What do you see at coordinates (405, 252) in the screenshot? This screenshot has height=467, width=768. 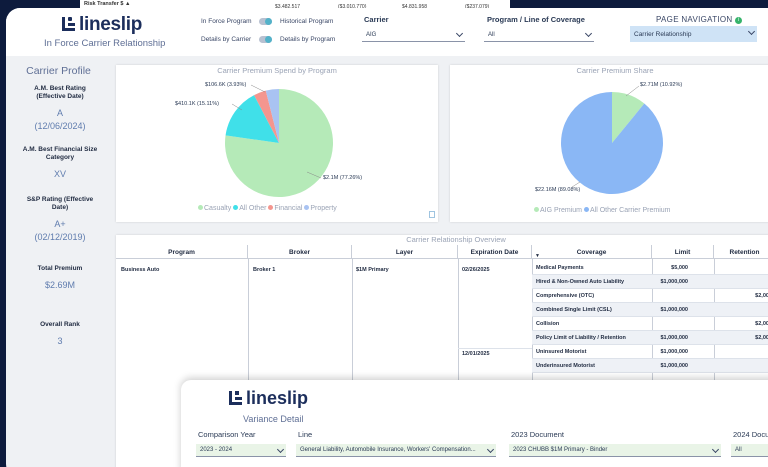 I see `col-header-layer: Layer` at bounding box center [405, 252].